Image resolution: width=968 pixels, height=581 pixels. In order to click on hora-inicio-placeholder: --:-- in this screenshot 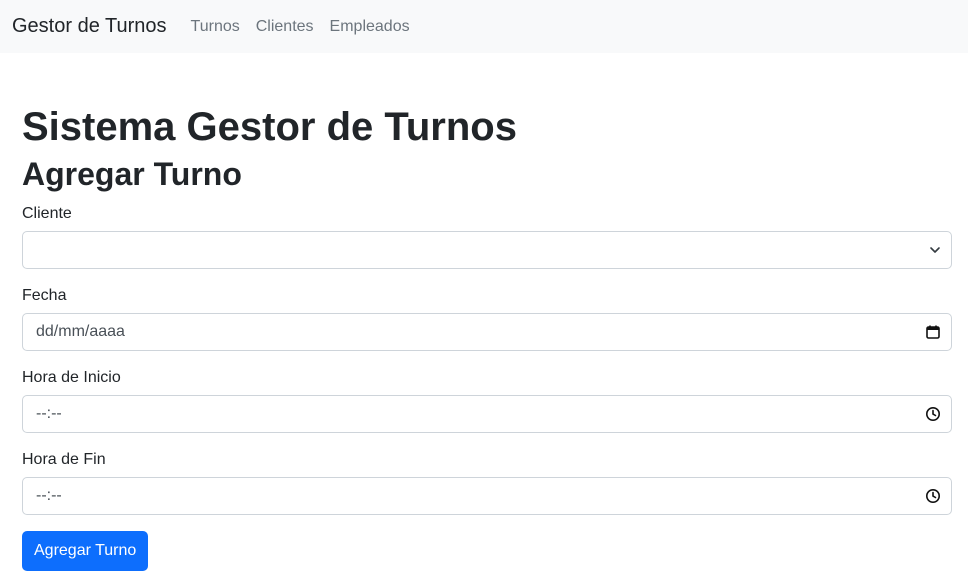, I will do `click(49, 413)`.